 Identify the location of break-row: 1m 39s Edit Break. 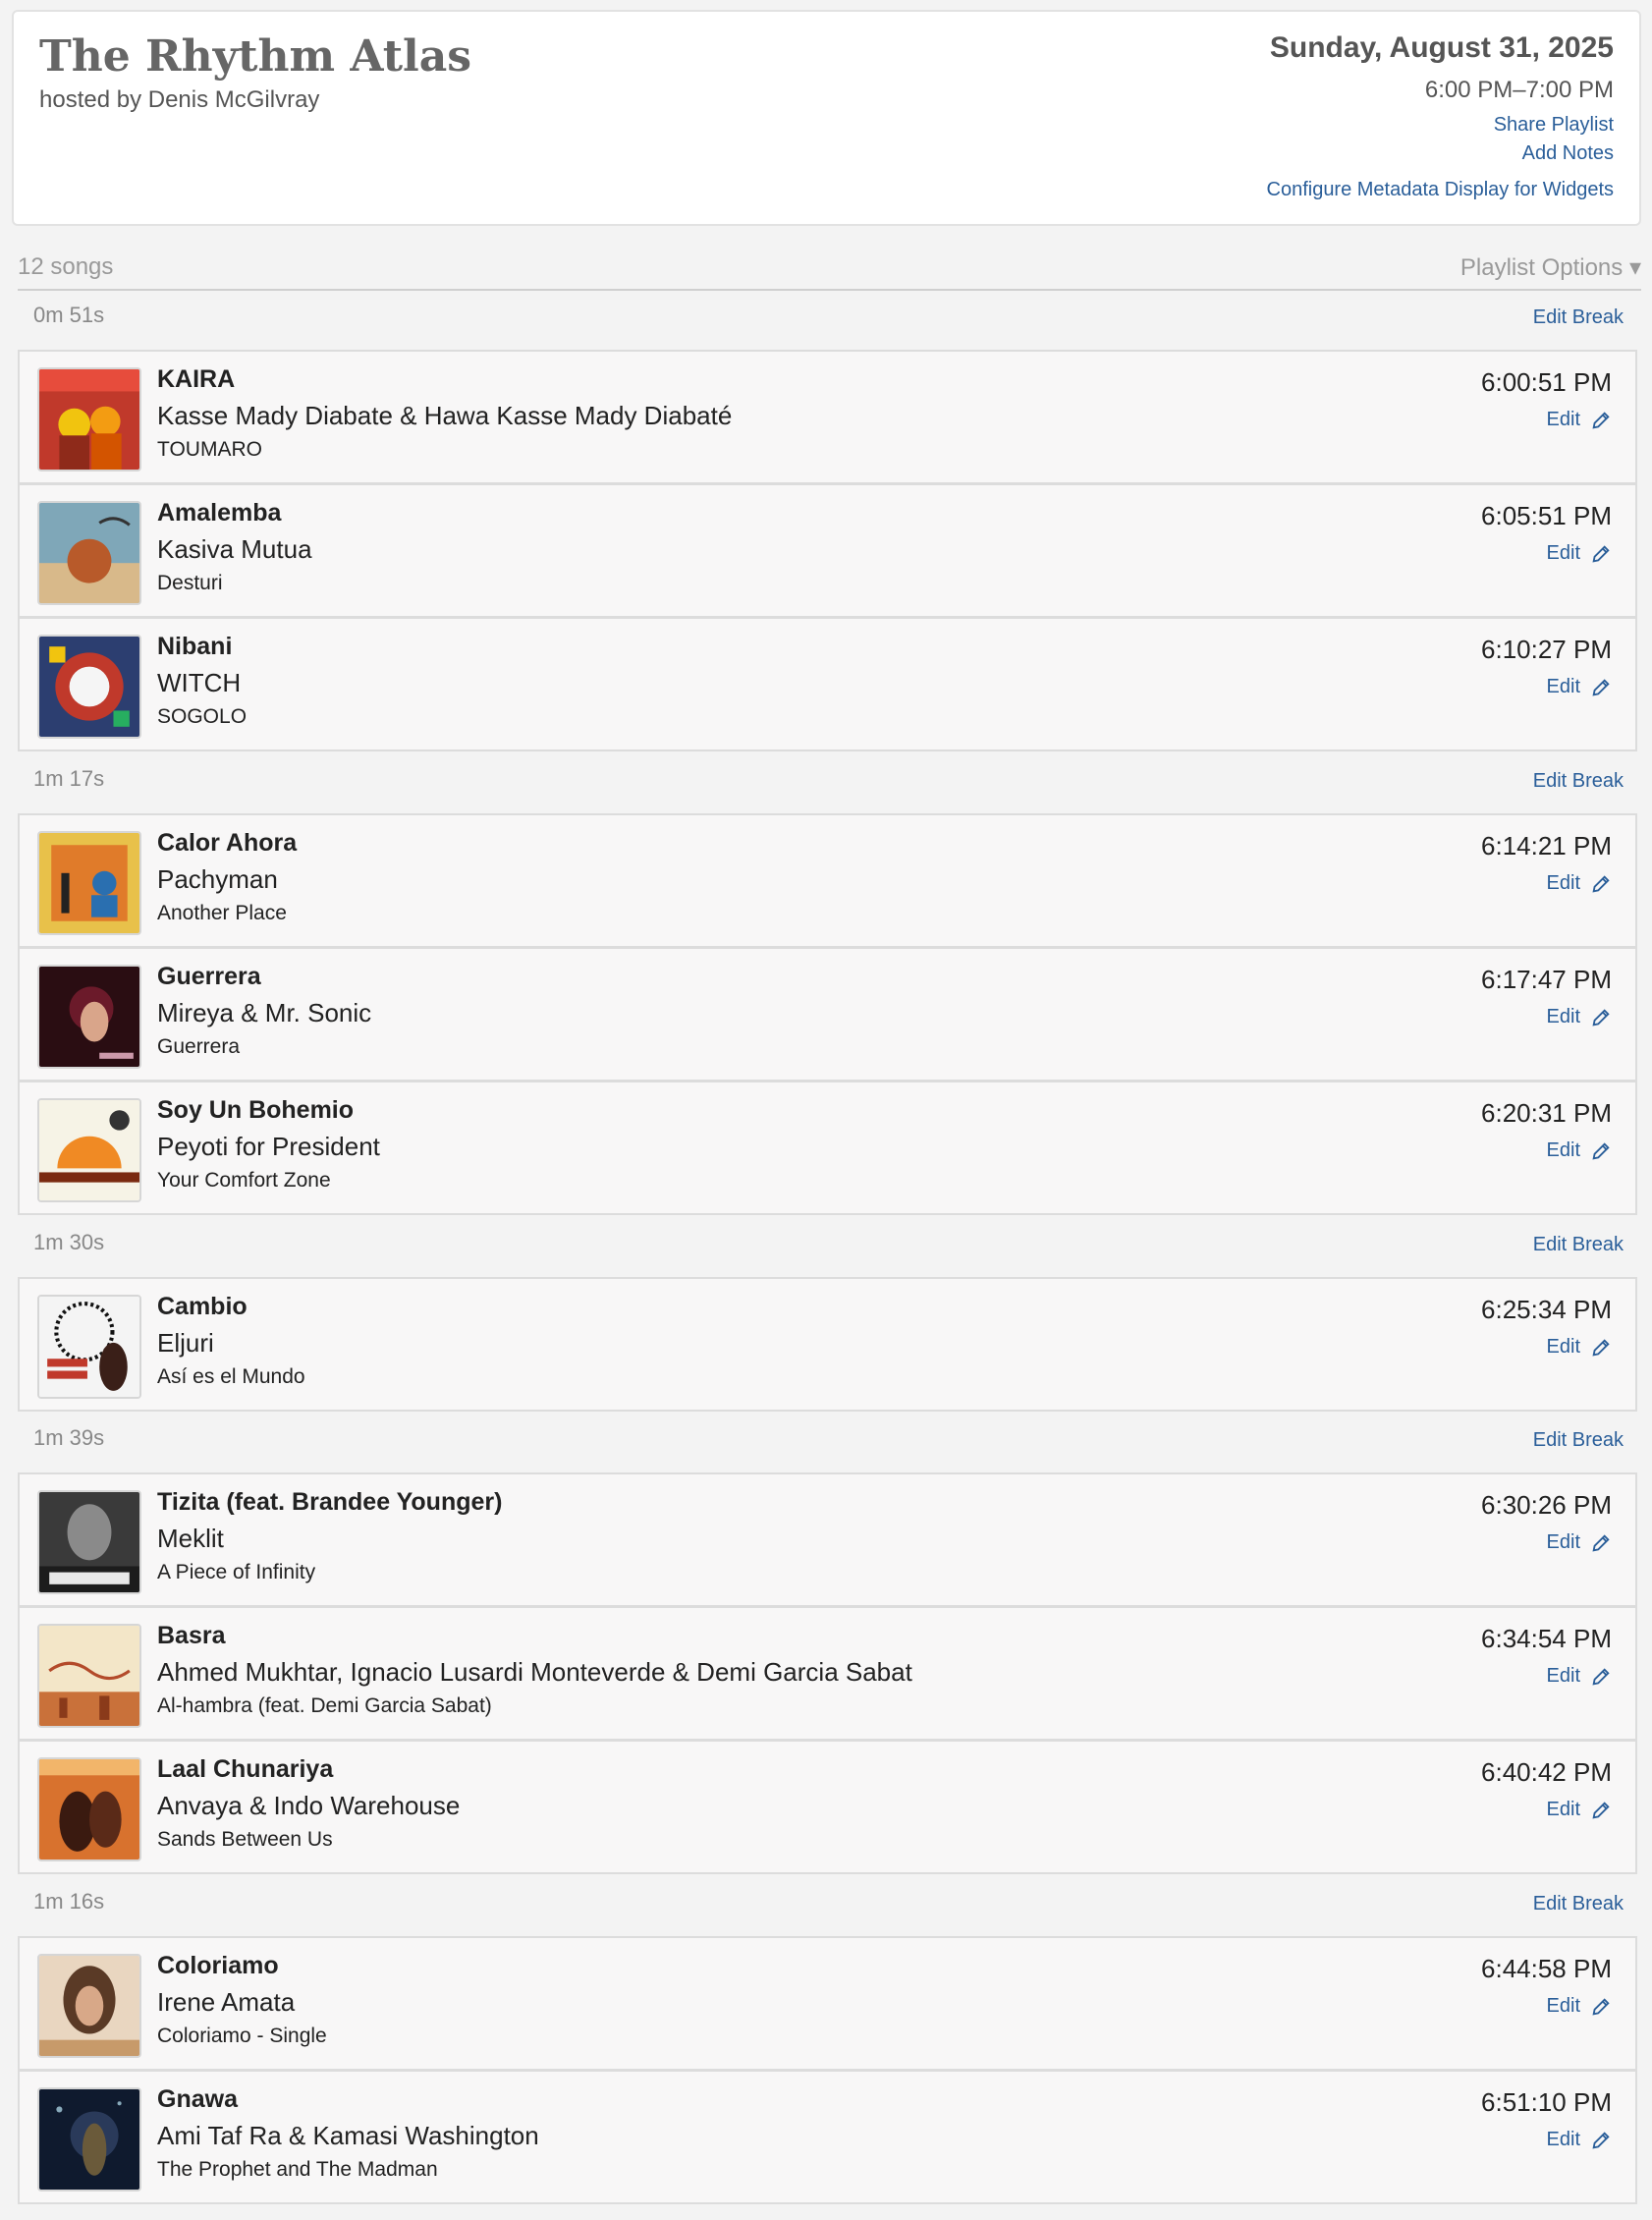
(829, 1442).